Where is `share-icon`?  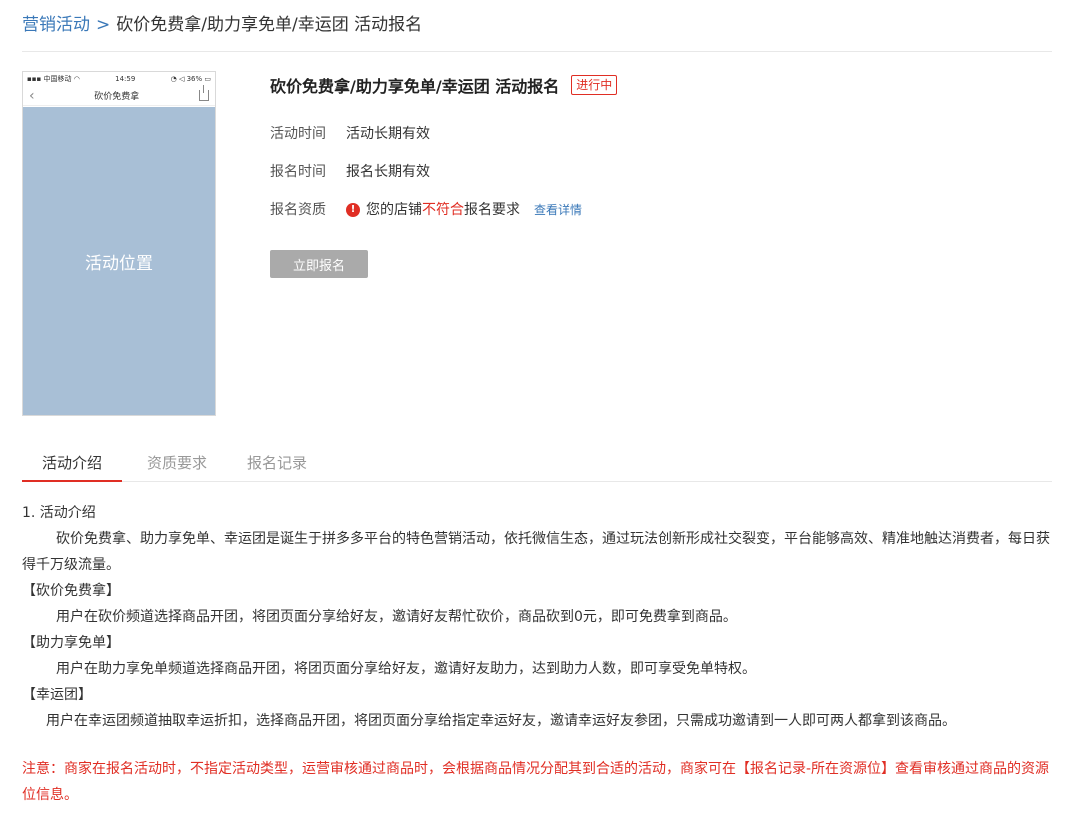
share-icon is located at coordinates (204, 93).